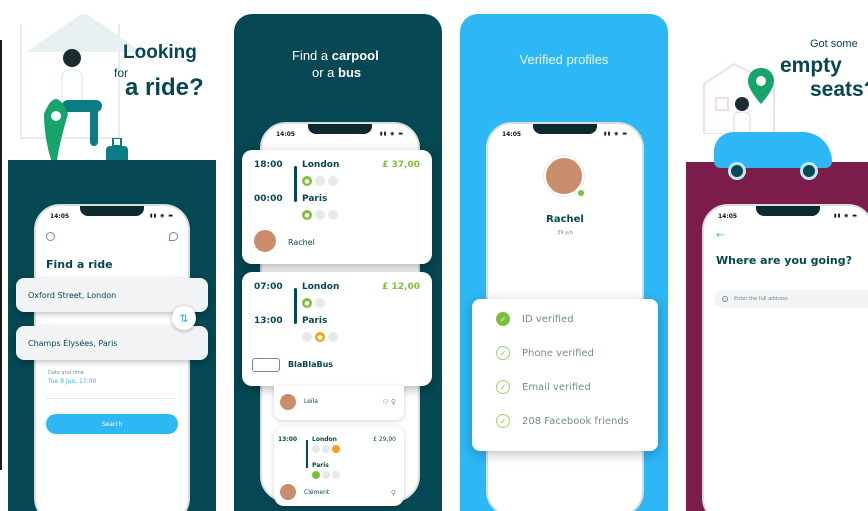 The image size is (868, 511). Describe the element at coordinates (725, 299) in the screenshot. I see `search-icon` at that location.